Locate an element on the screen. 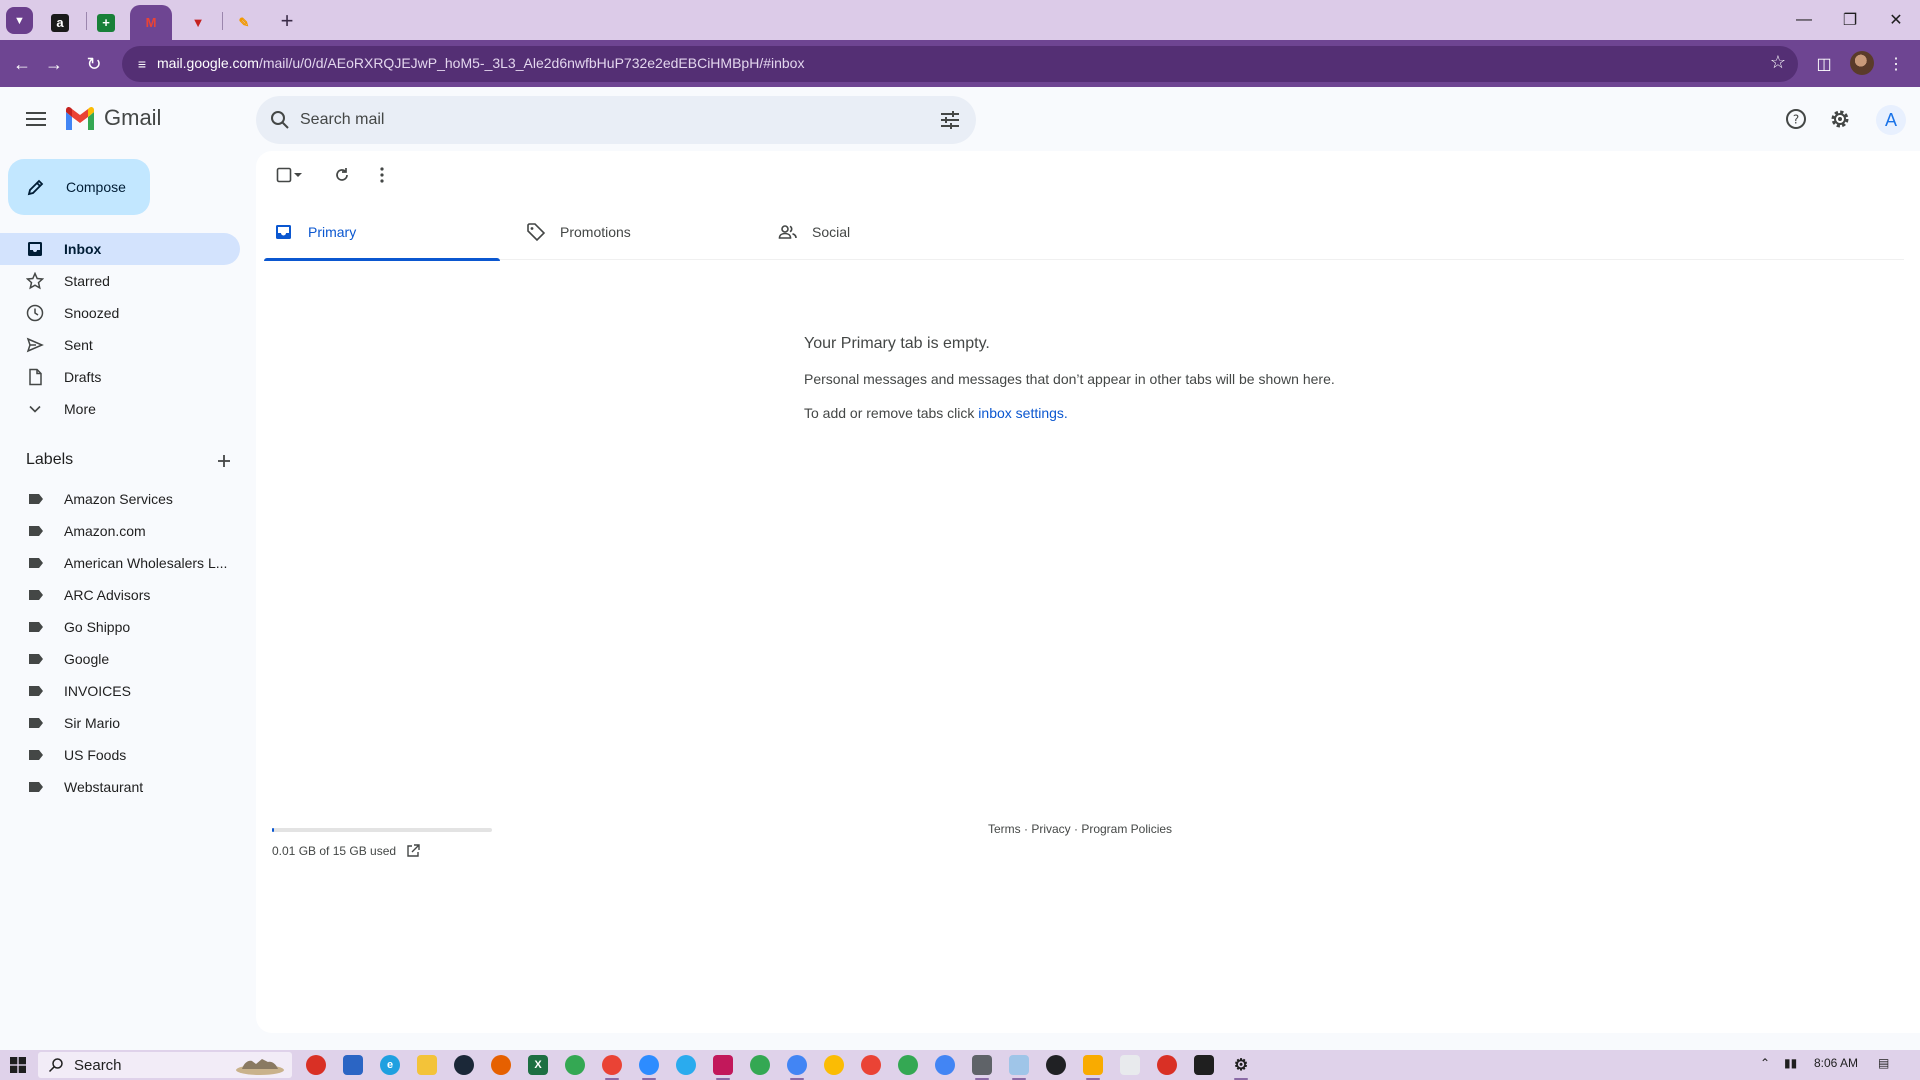  label-item-go-shippo: Go Shippo is located at coordinates (120, 627).